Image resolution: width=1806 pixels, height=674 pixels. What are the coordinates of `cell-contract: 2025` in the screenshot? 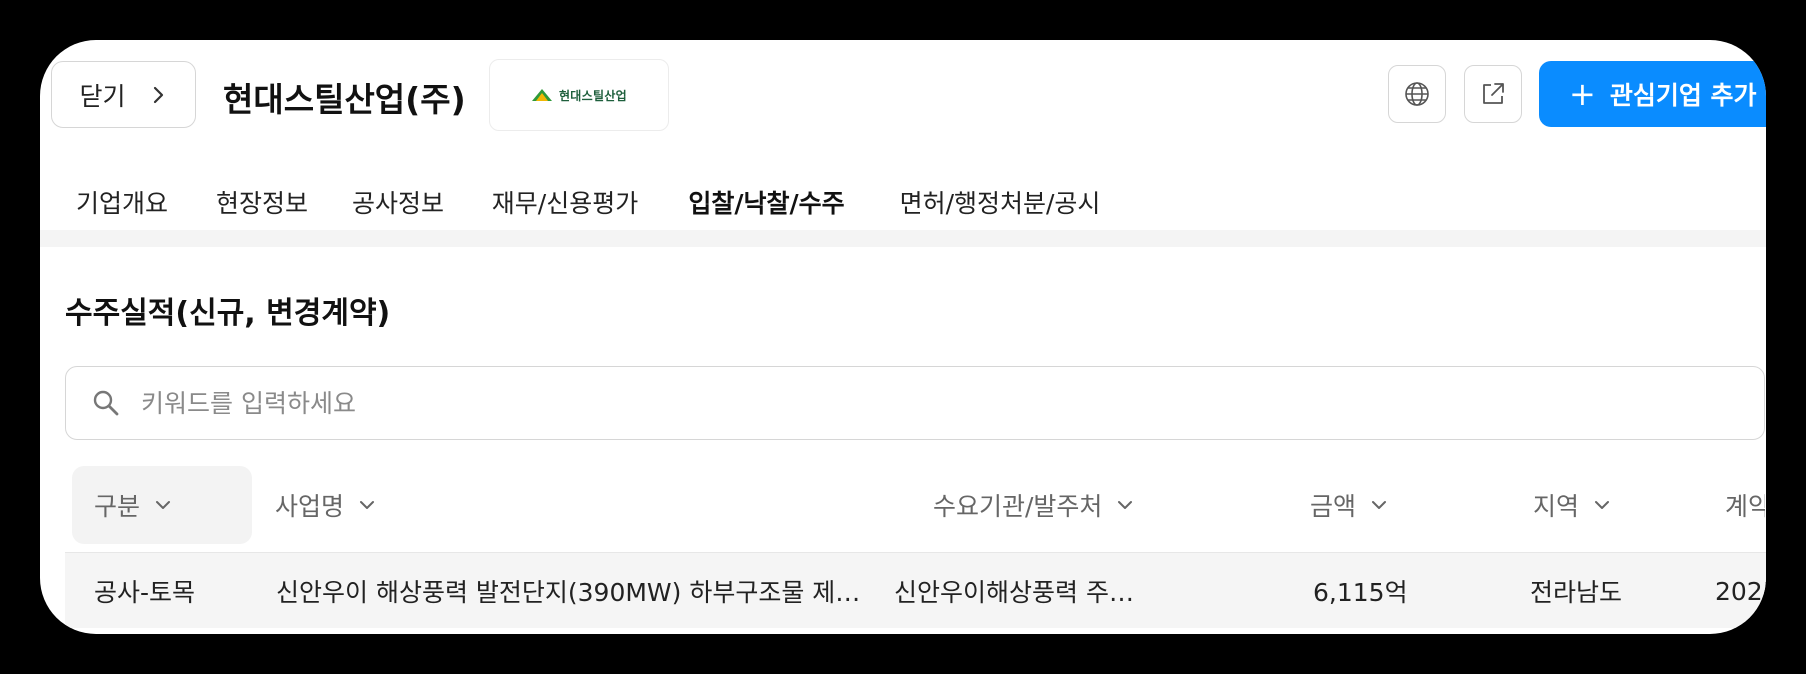 It's located at (1740, 591).